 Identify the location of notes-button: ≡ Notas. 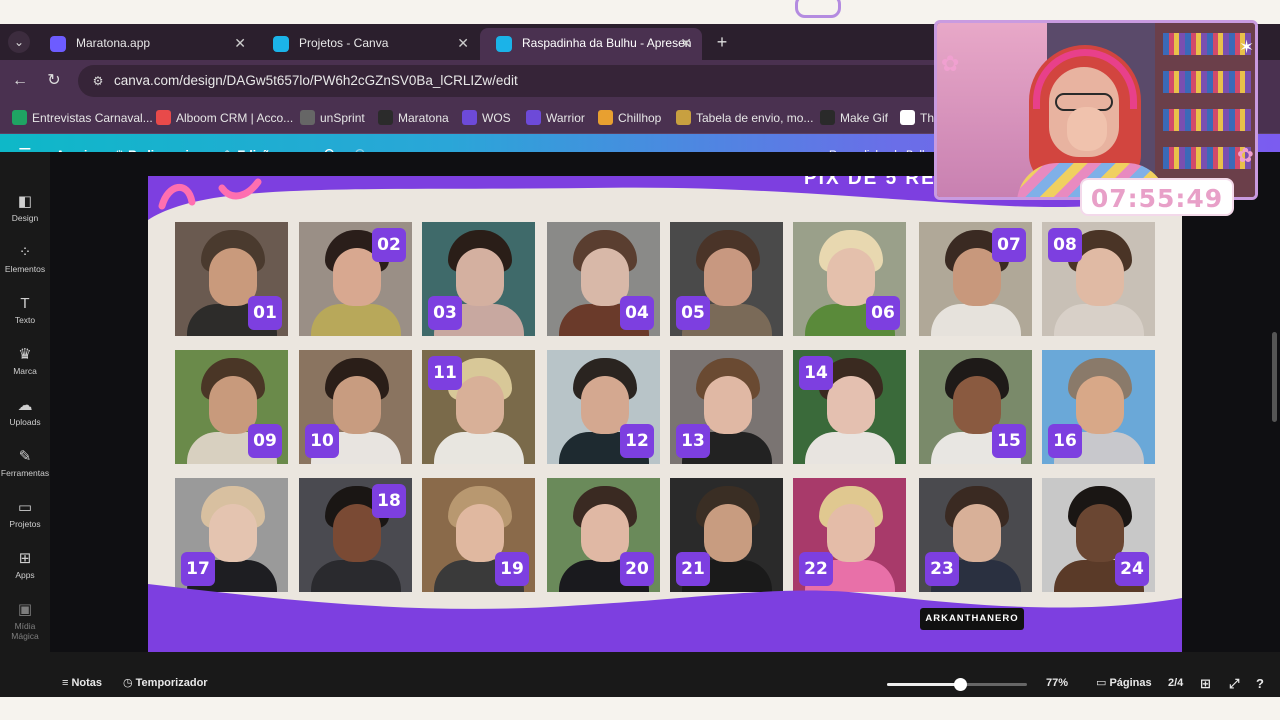
(82, 683).